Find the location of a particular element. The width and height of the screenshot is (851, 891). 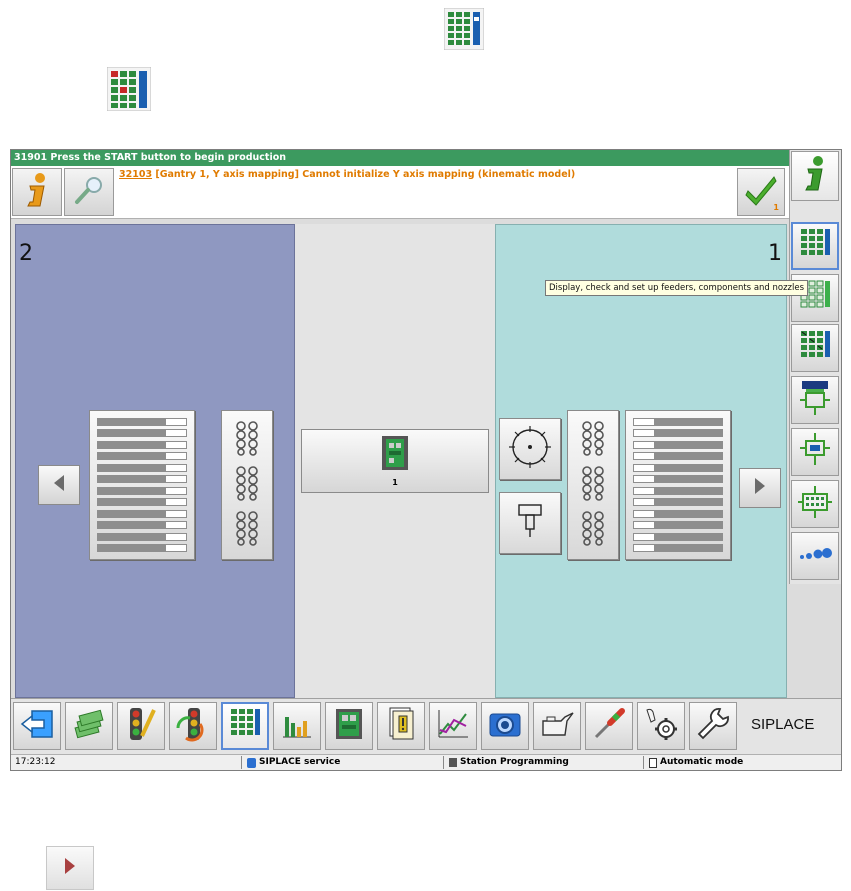

previous-station-button is located at coordinates (59, 485).